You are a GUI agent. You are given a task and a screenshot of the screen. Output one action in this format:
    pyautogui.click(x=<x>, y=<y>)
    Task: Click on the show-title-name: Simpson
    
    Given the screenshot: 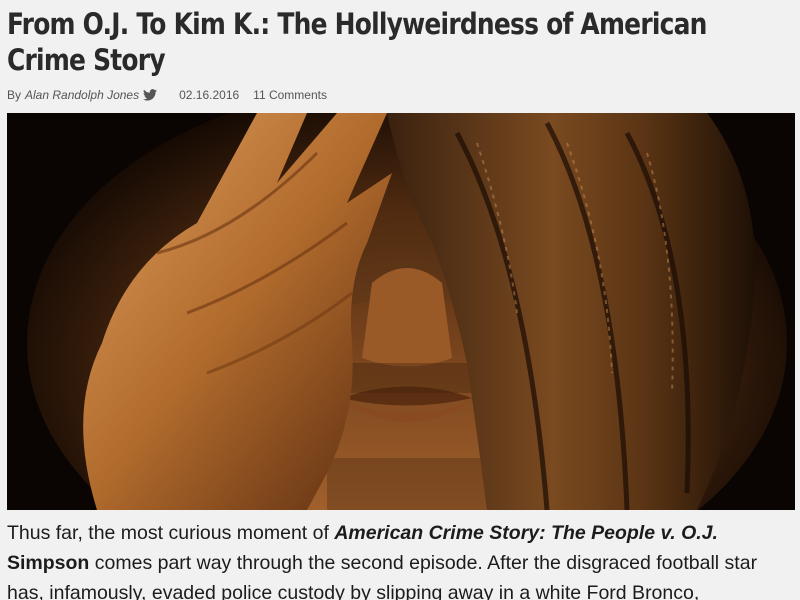 What is the action you would take?
    pyautogui.click(x=48, y=563)
    